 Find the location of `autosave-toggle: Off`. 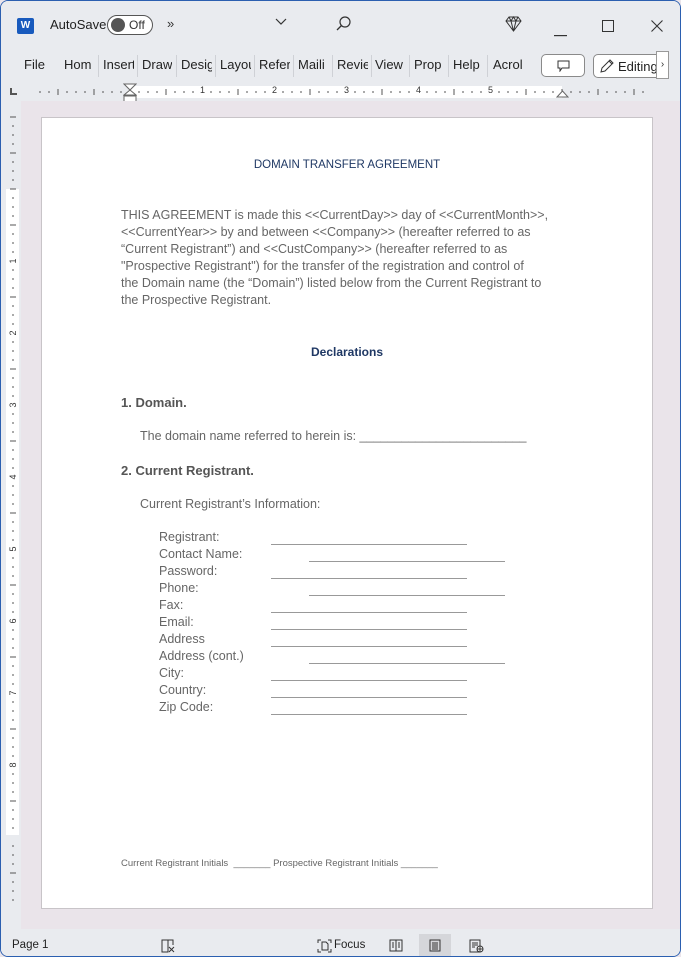

autosave-toggle: Off is located at coordinates (130, 25).